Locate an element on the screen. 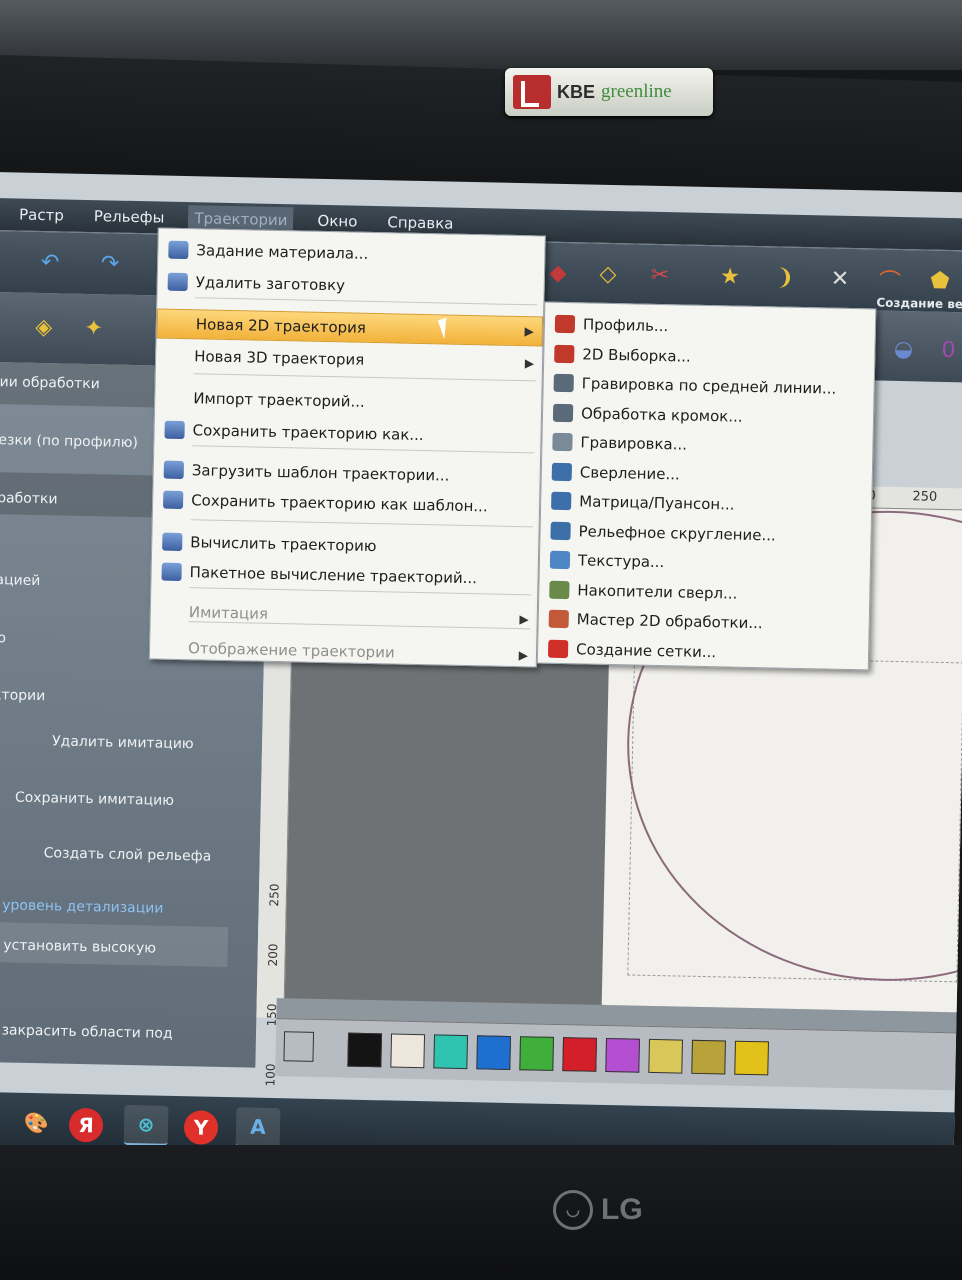 This screenshot has height=1280, width=962. batch-calculate-icon is located at coordinates (171, 572).